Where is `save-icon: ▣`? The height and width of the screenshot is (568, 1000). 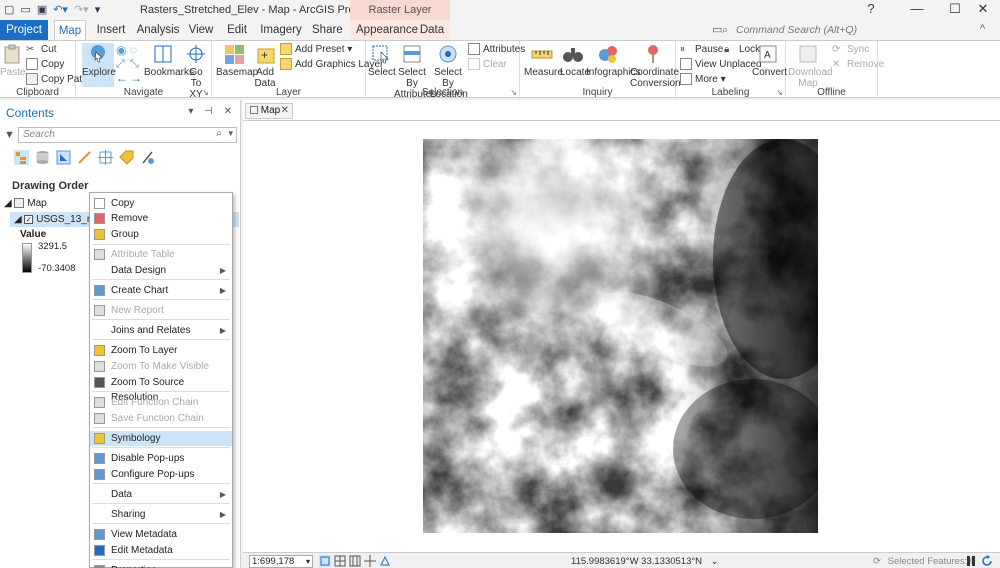 save-icon: ▣ is located at coordinates (42, 10).